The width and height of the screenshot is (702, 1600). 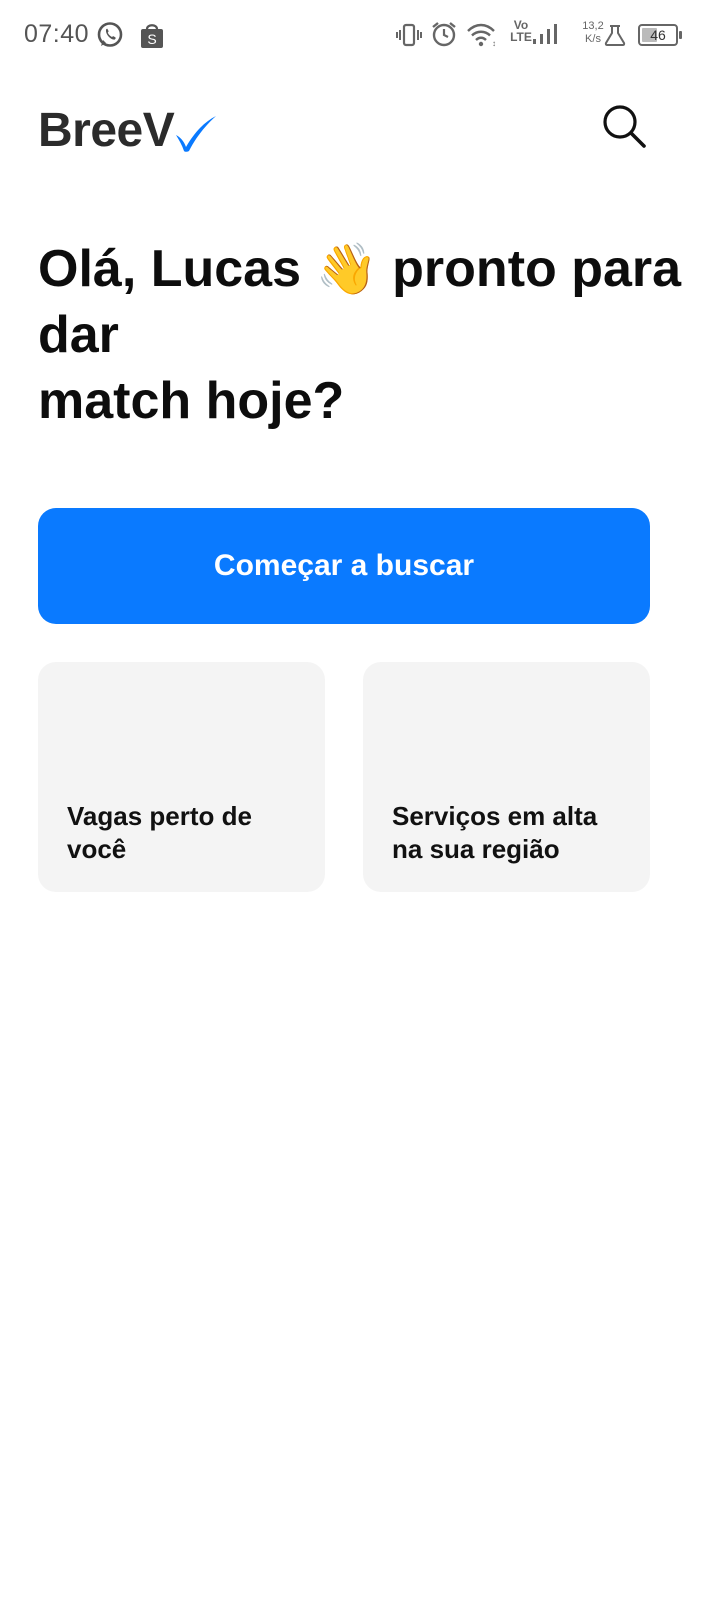 I want to click on battery-icon: 46, so click(x=660, y=35).